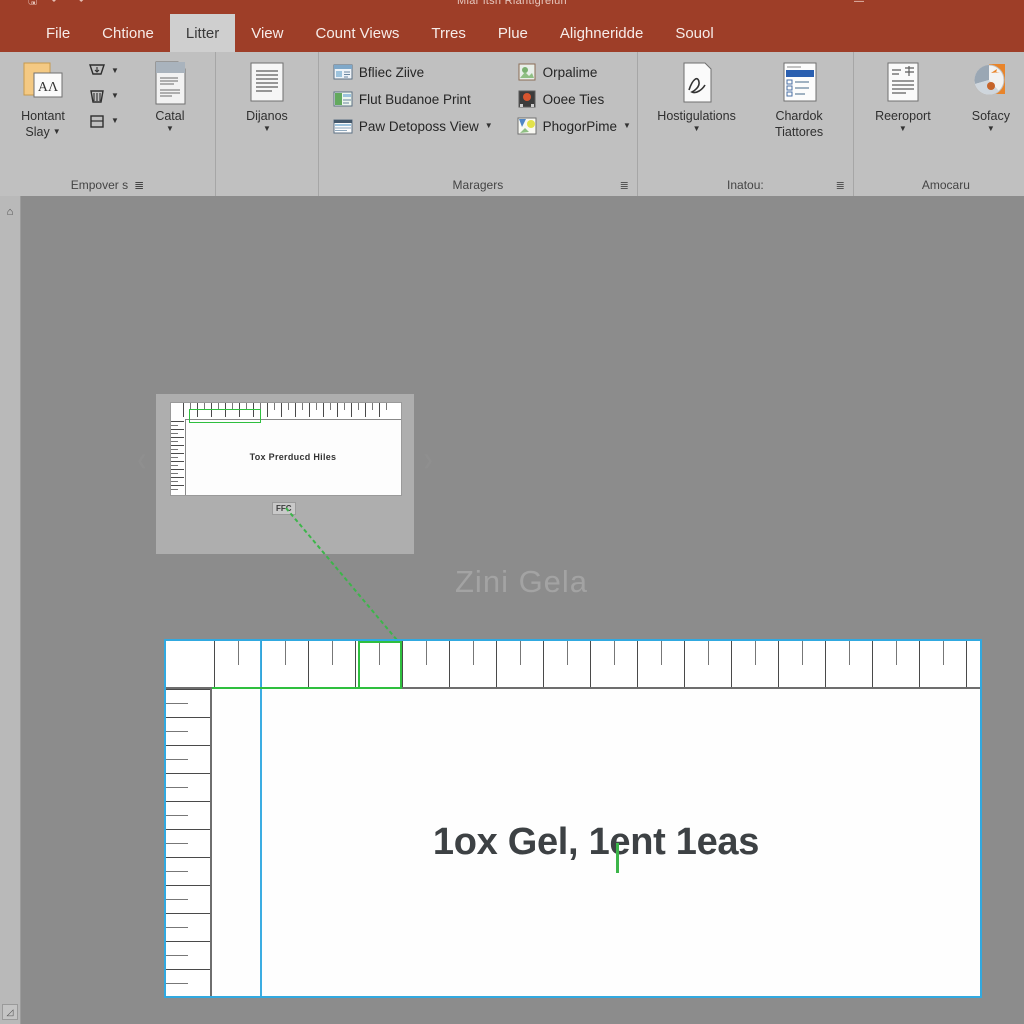  Describe the element at coordinates (267, 83) in the screenshot. I see `lines-page-icon` at that location.